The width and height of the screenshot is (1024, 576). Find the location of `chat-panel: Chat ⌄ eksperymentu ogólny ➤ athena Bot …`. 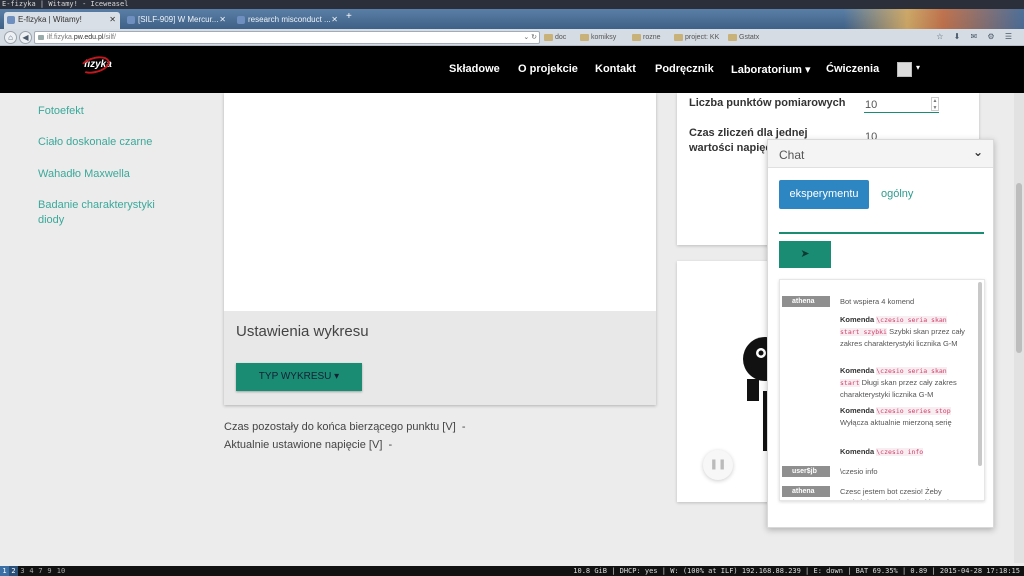

chat-panel: Chat ⌄ eksperymentu ogólny ➤ athena Bot … is located at coordinates (880, 333).